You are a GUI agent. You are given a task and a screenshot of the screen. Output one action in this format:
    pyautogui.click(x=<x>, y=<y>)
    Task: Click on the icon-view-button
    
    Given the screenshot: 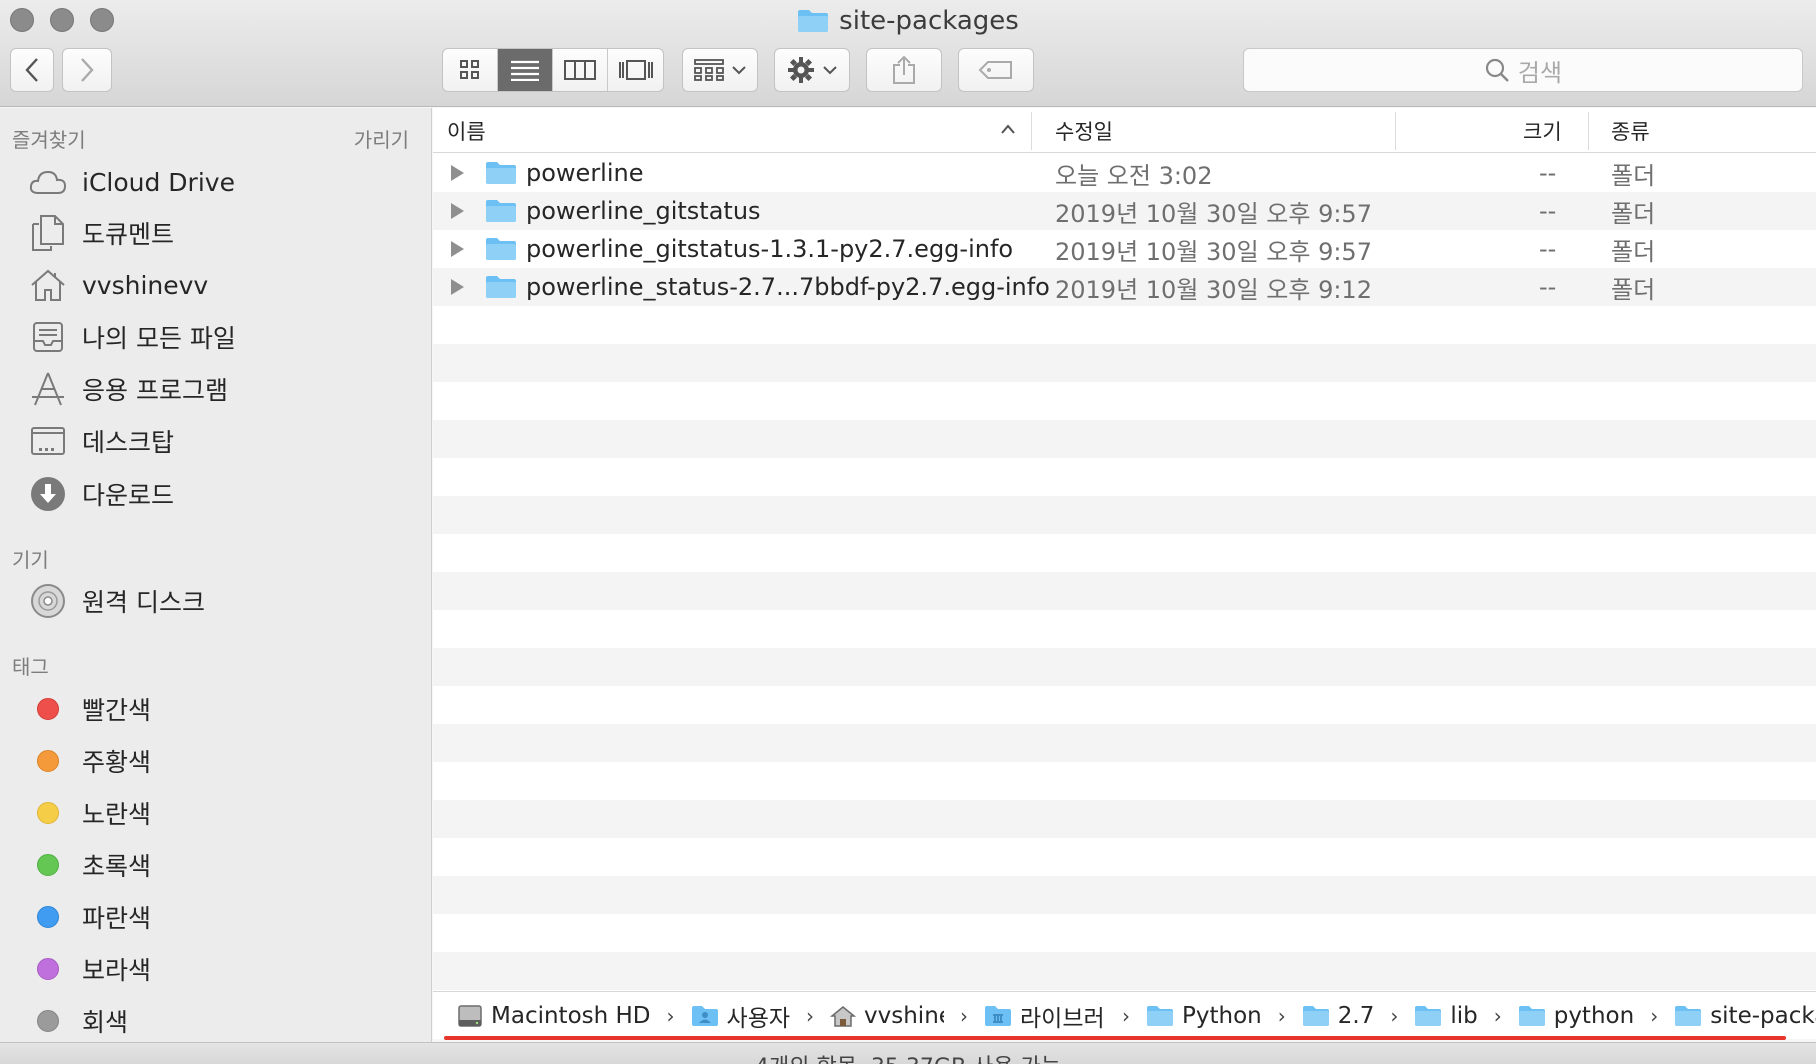 What is the action you would take?
    pyautogui.click(x=470, y=70)
    